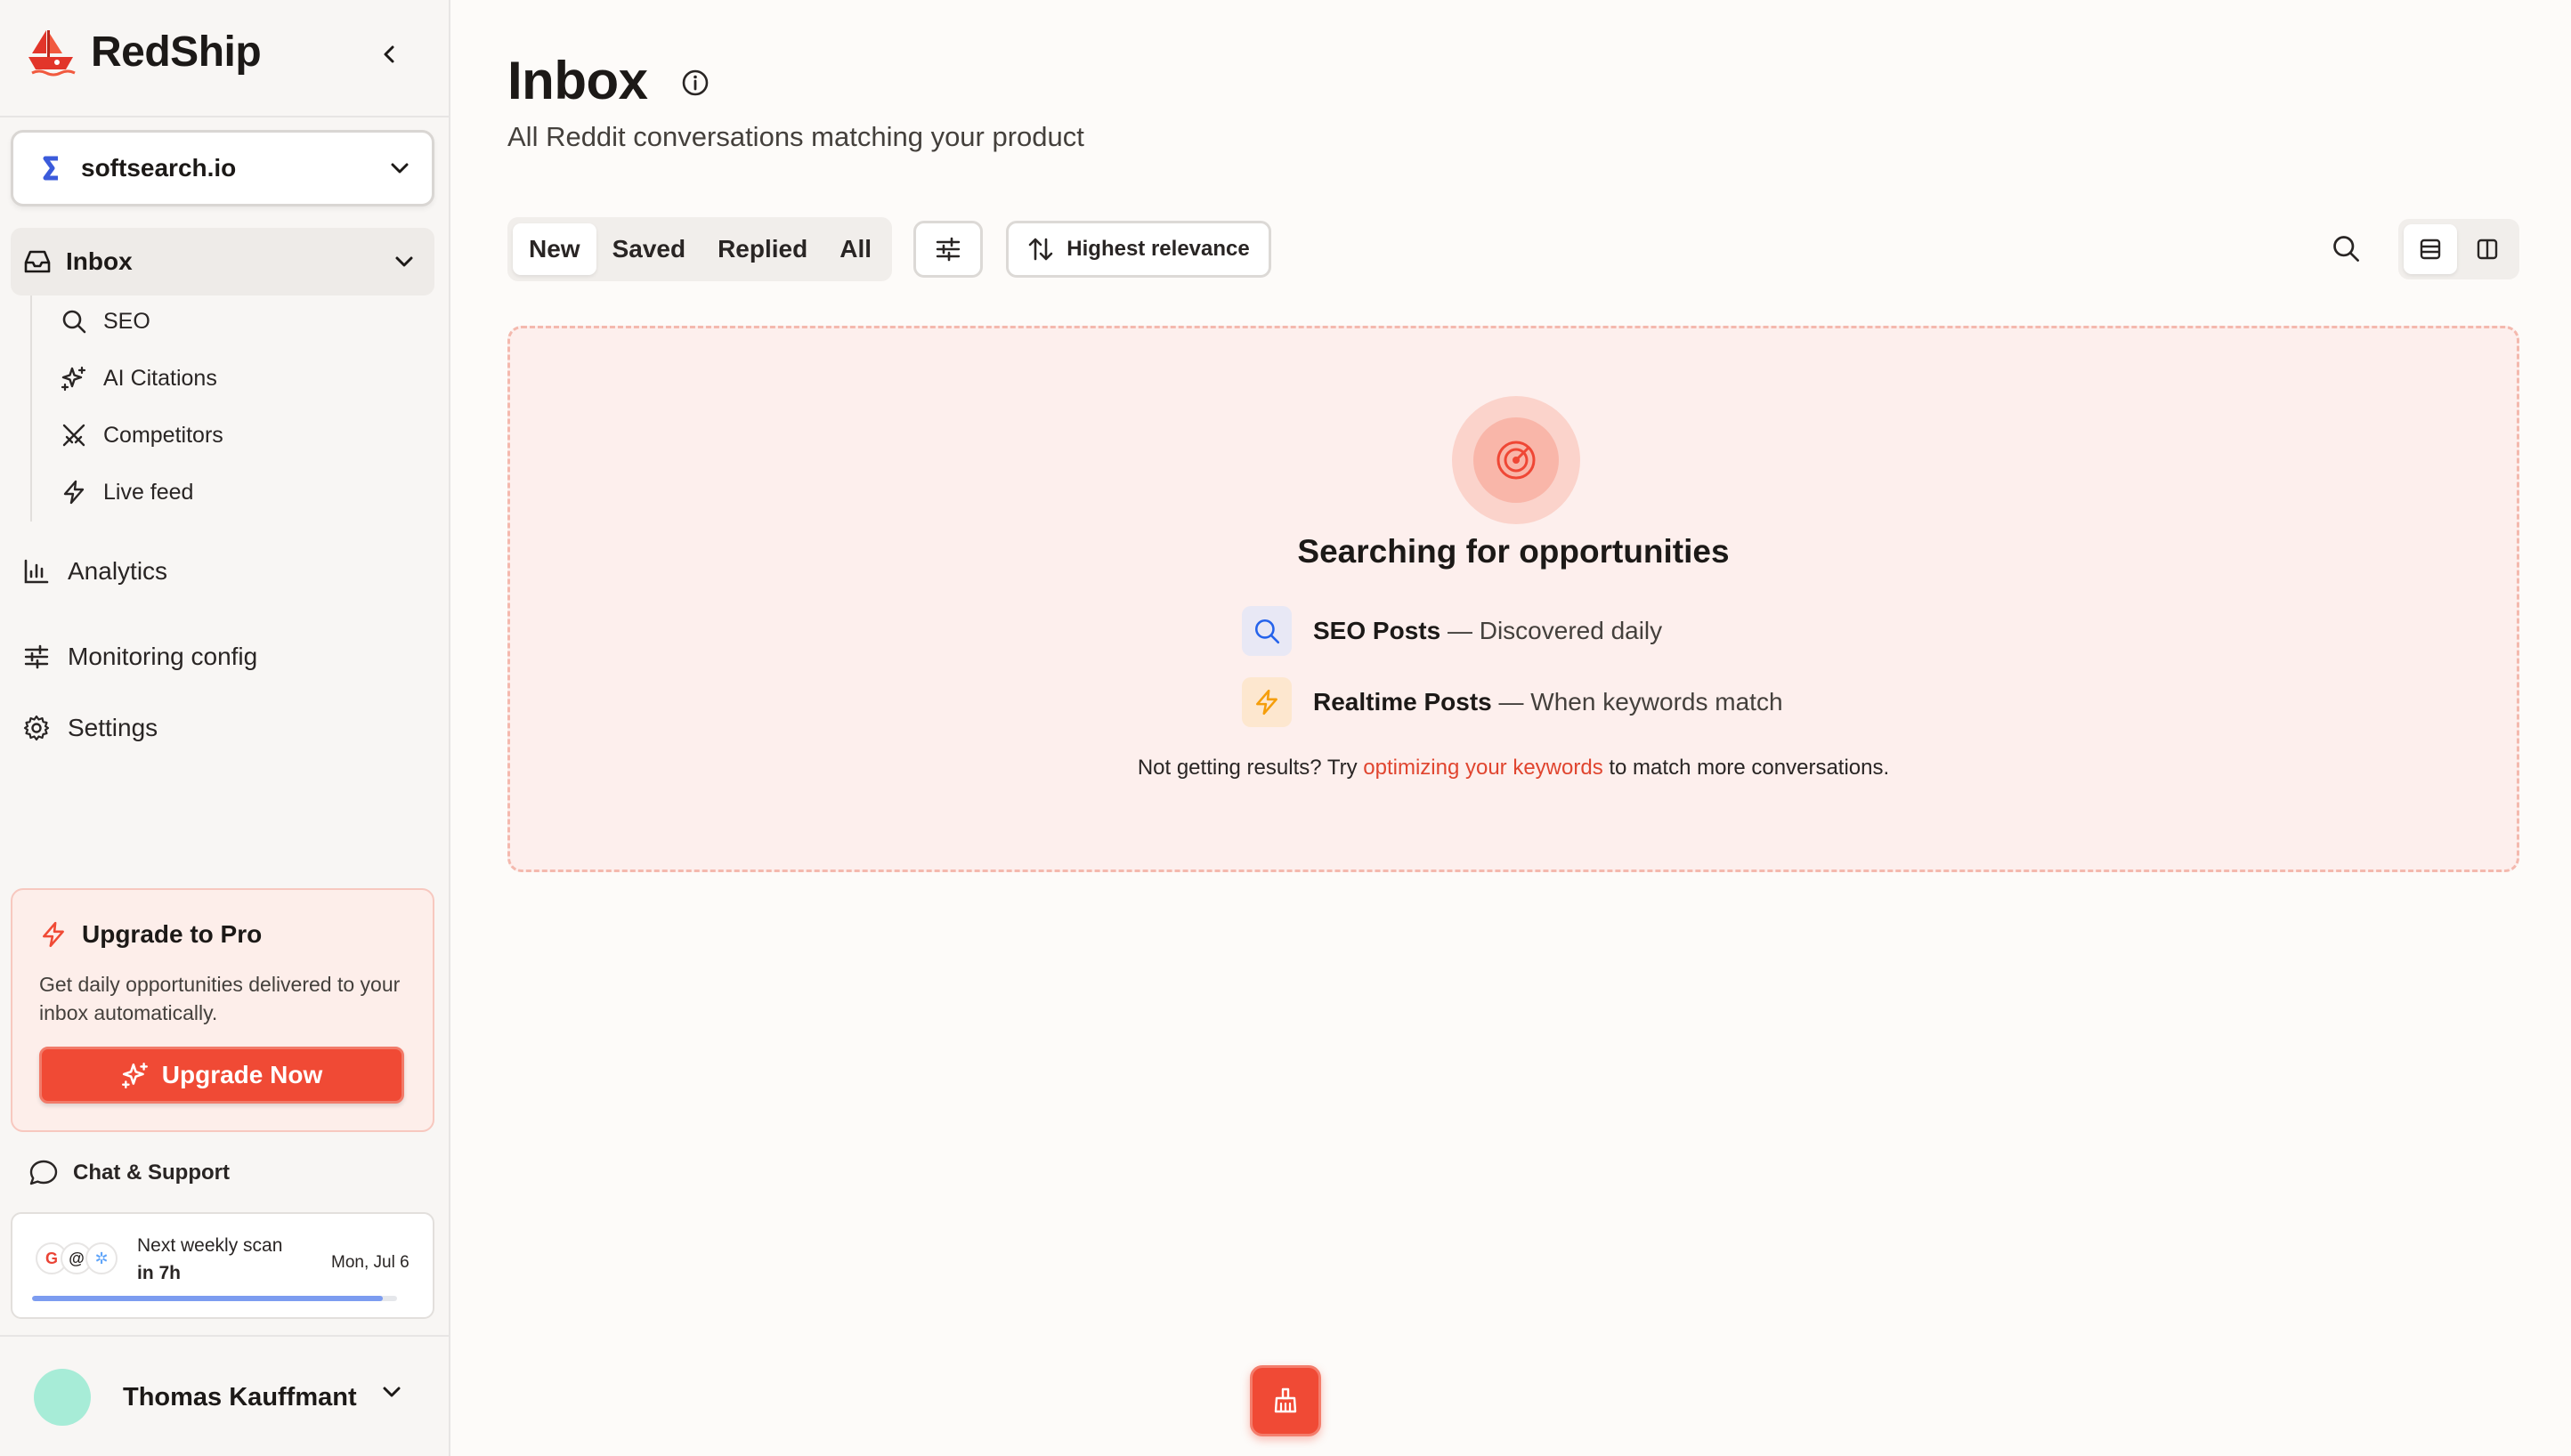 The width and height of the screenshot is (2571, 1456). I want to click on collapse-sidebar-button, so click(389, 54).